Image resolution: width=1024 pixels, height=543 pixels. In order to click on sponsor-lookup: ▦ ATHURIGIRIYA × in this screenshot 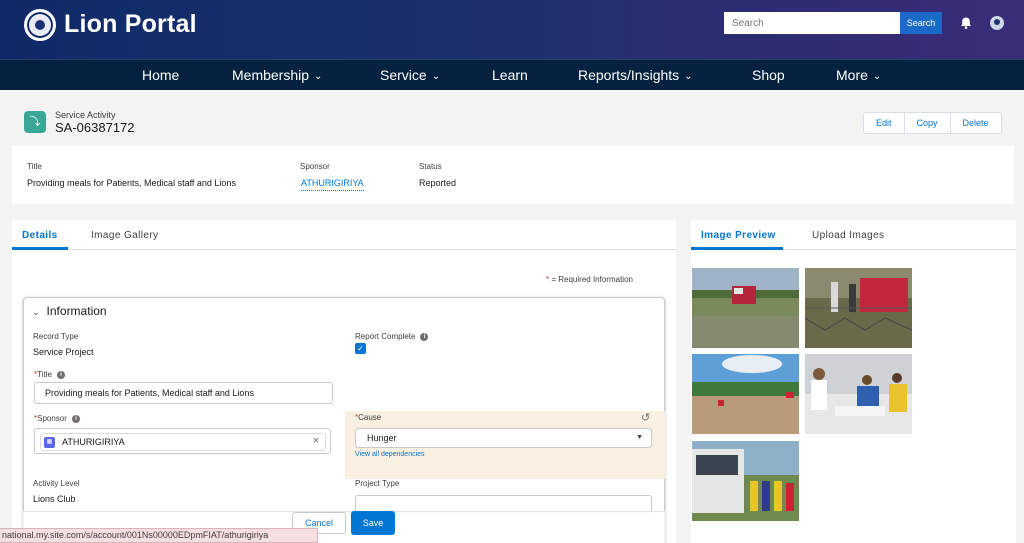, I will do `click(182, 441)`.